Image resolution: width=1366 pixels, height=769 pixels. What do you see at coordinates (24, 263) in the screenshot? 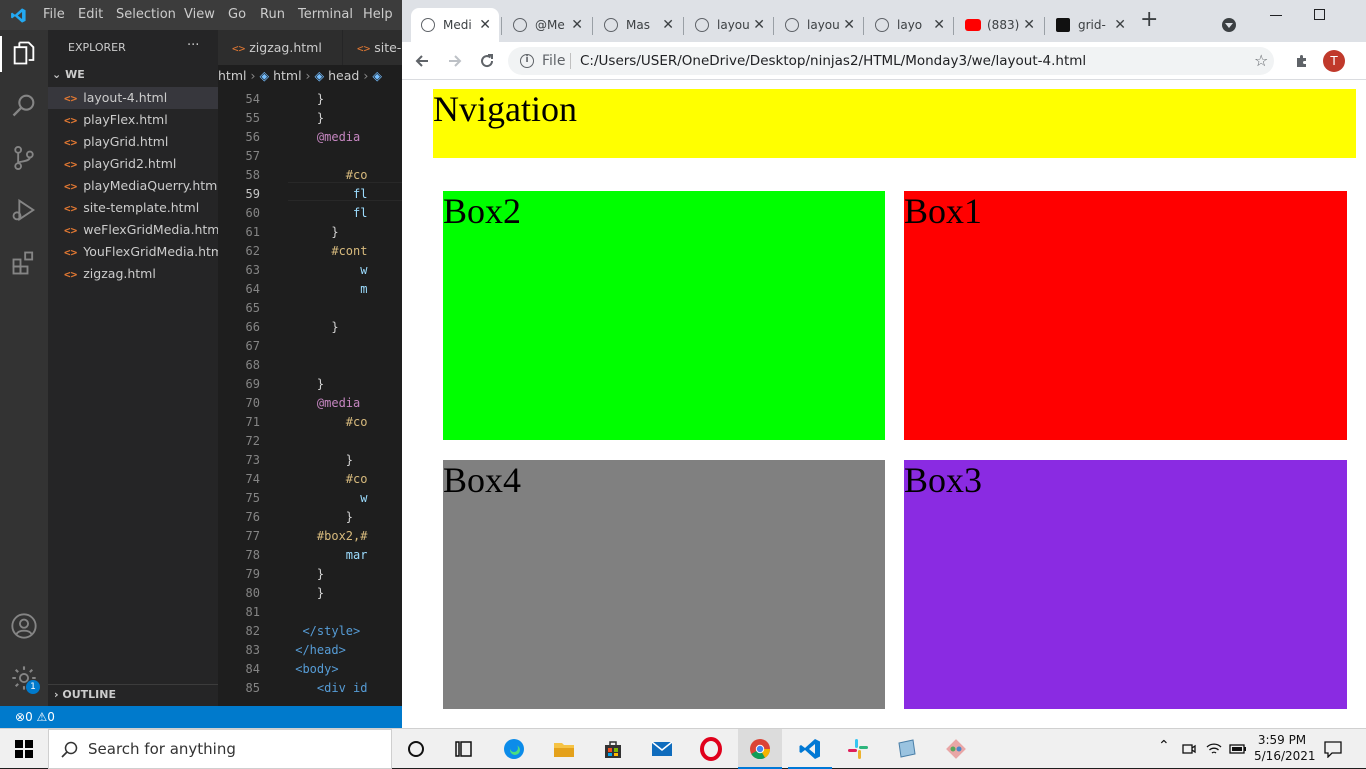
I see `extensions-icon` at bounding box center [24, 263].